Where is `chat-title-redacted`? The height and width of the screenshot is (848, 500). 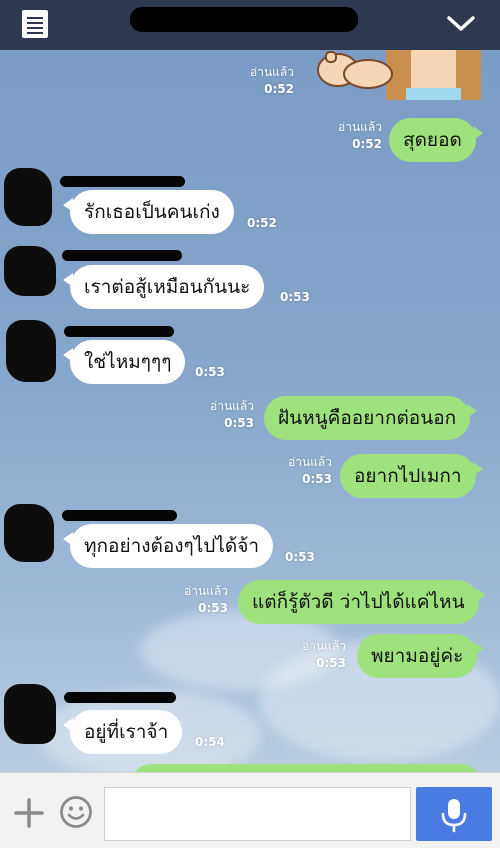 chat-title-redacted is located at coordinates (244, 19).